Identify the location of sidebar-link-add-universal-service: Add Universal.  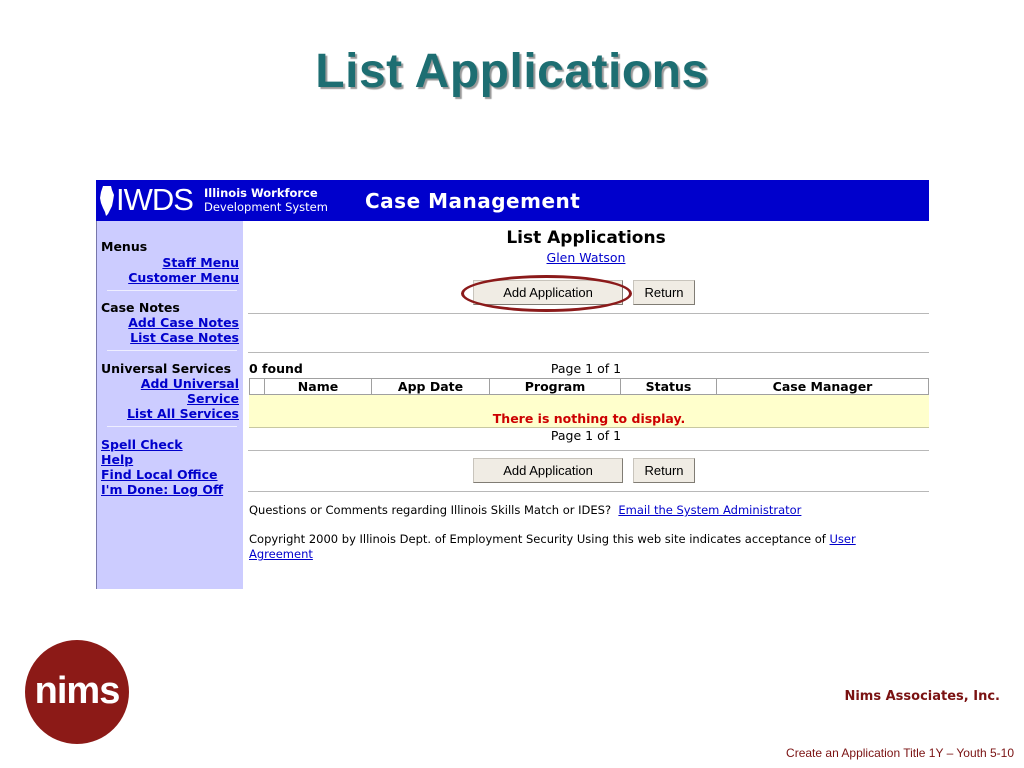
(190, 383).